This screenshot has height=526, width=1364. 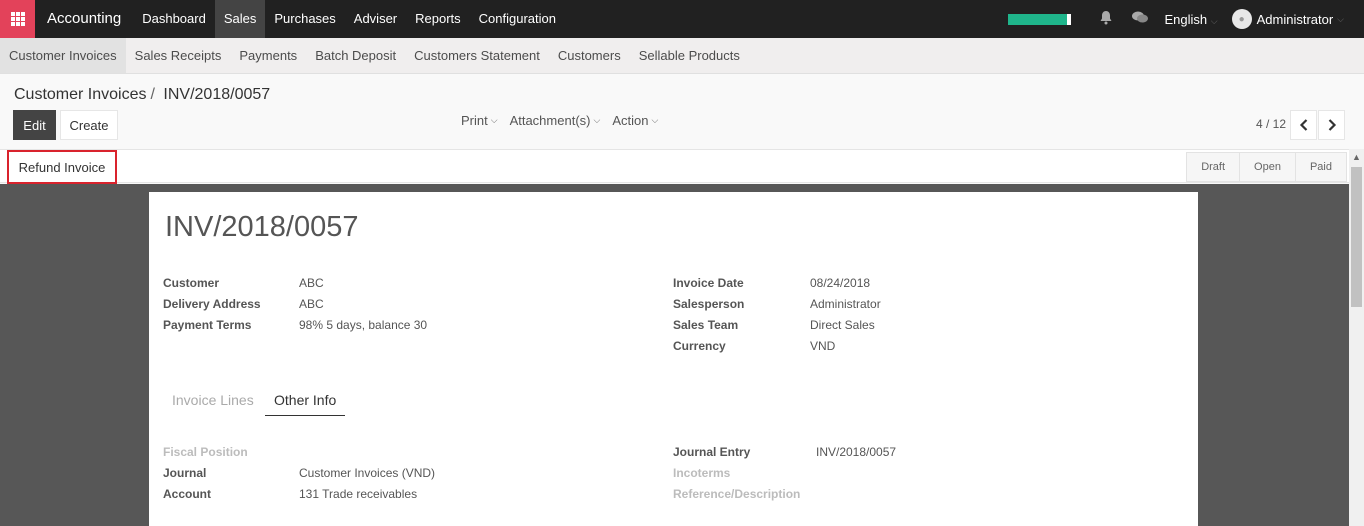 What do you see at coordinates (363, 325) in the screenshot?
I see `payment-terms-value: 98% 5 days, balance 30` at bounding box center [363, 325].